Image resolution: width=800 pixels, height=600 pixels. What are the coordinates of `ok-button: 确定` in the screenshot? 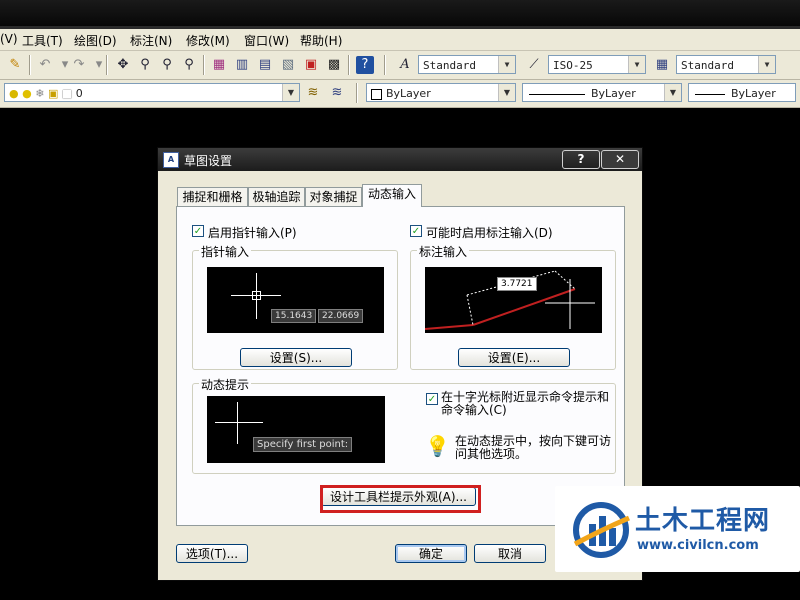 It's located at (431, 553).